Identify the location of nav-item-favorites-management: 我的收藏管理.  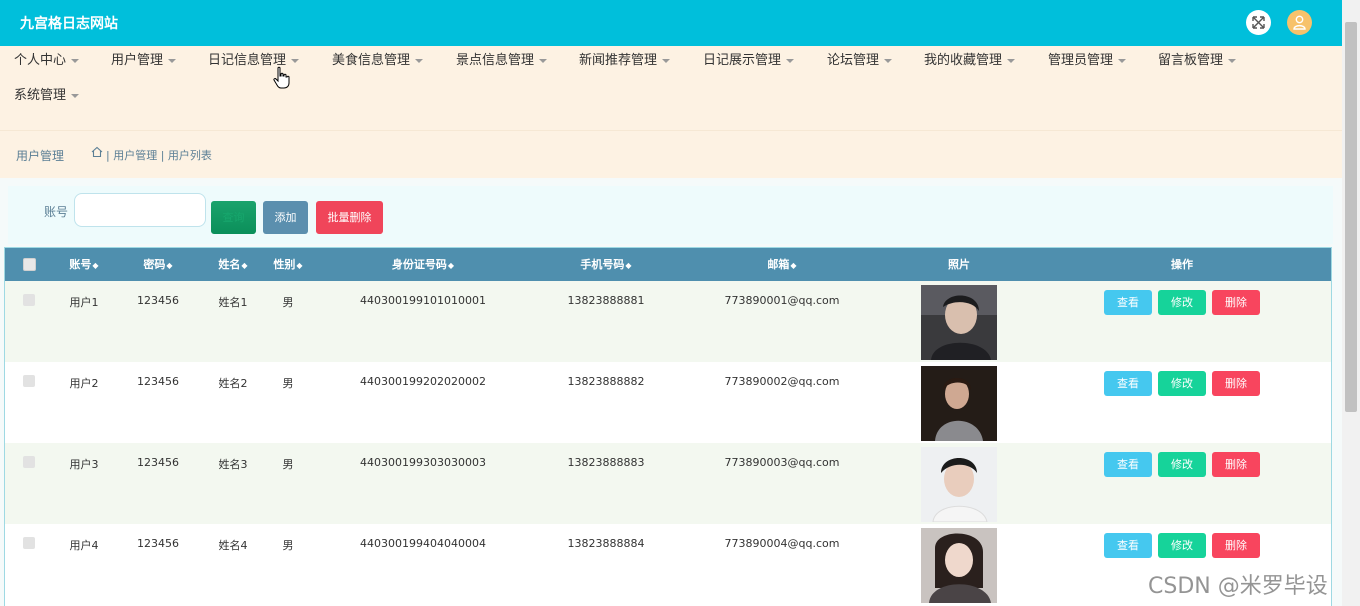
(970, 61).